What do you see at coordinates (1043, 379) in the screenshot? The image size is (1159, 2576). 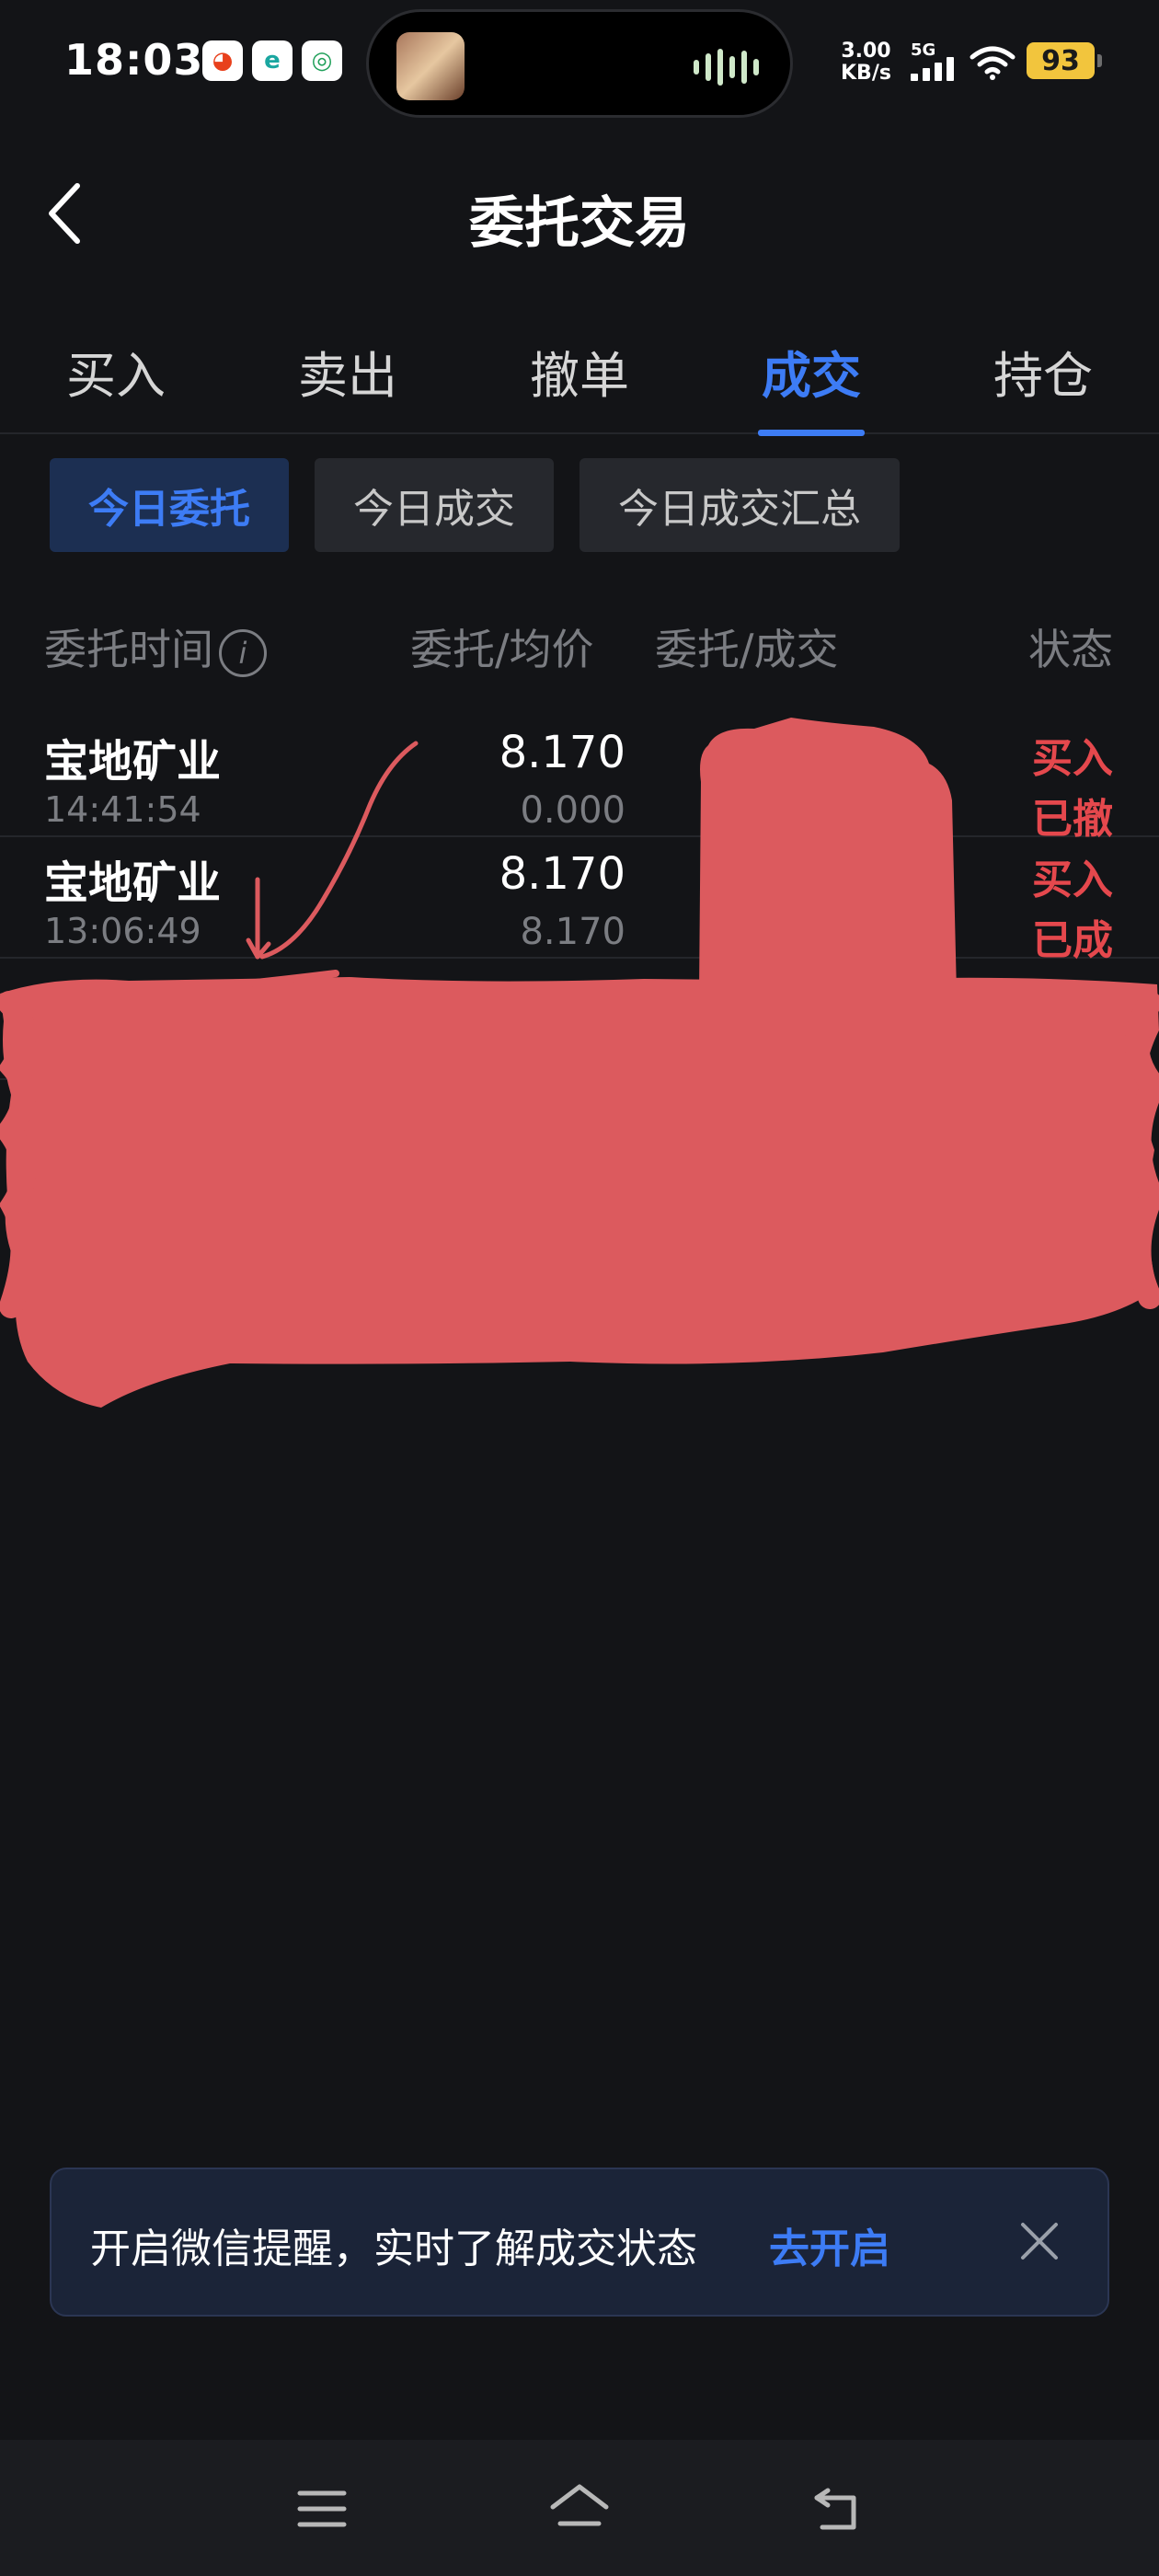 I see `tab-positions: 持仓` at bounding box center [1043, 379].